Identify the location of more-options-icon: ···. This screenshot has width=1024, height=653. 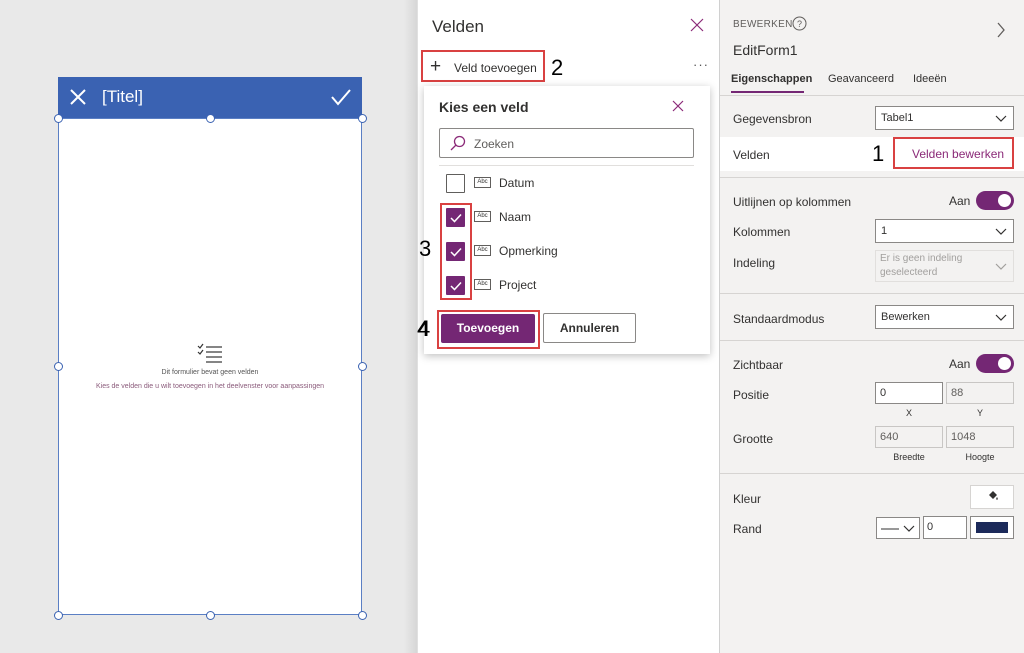
(701, 64).